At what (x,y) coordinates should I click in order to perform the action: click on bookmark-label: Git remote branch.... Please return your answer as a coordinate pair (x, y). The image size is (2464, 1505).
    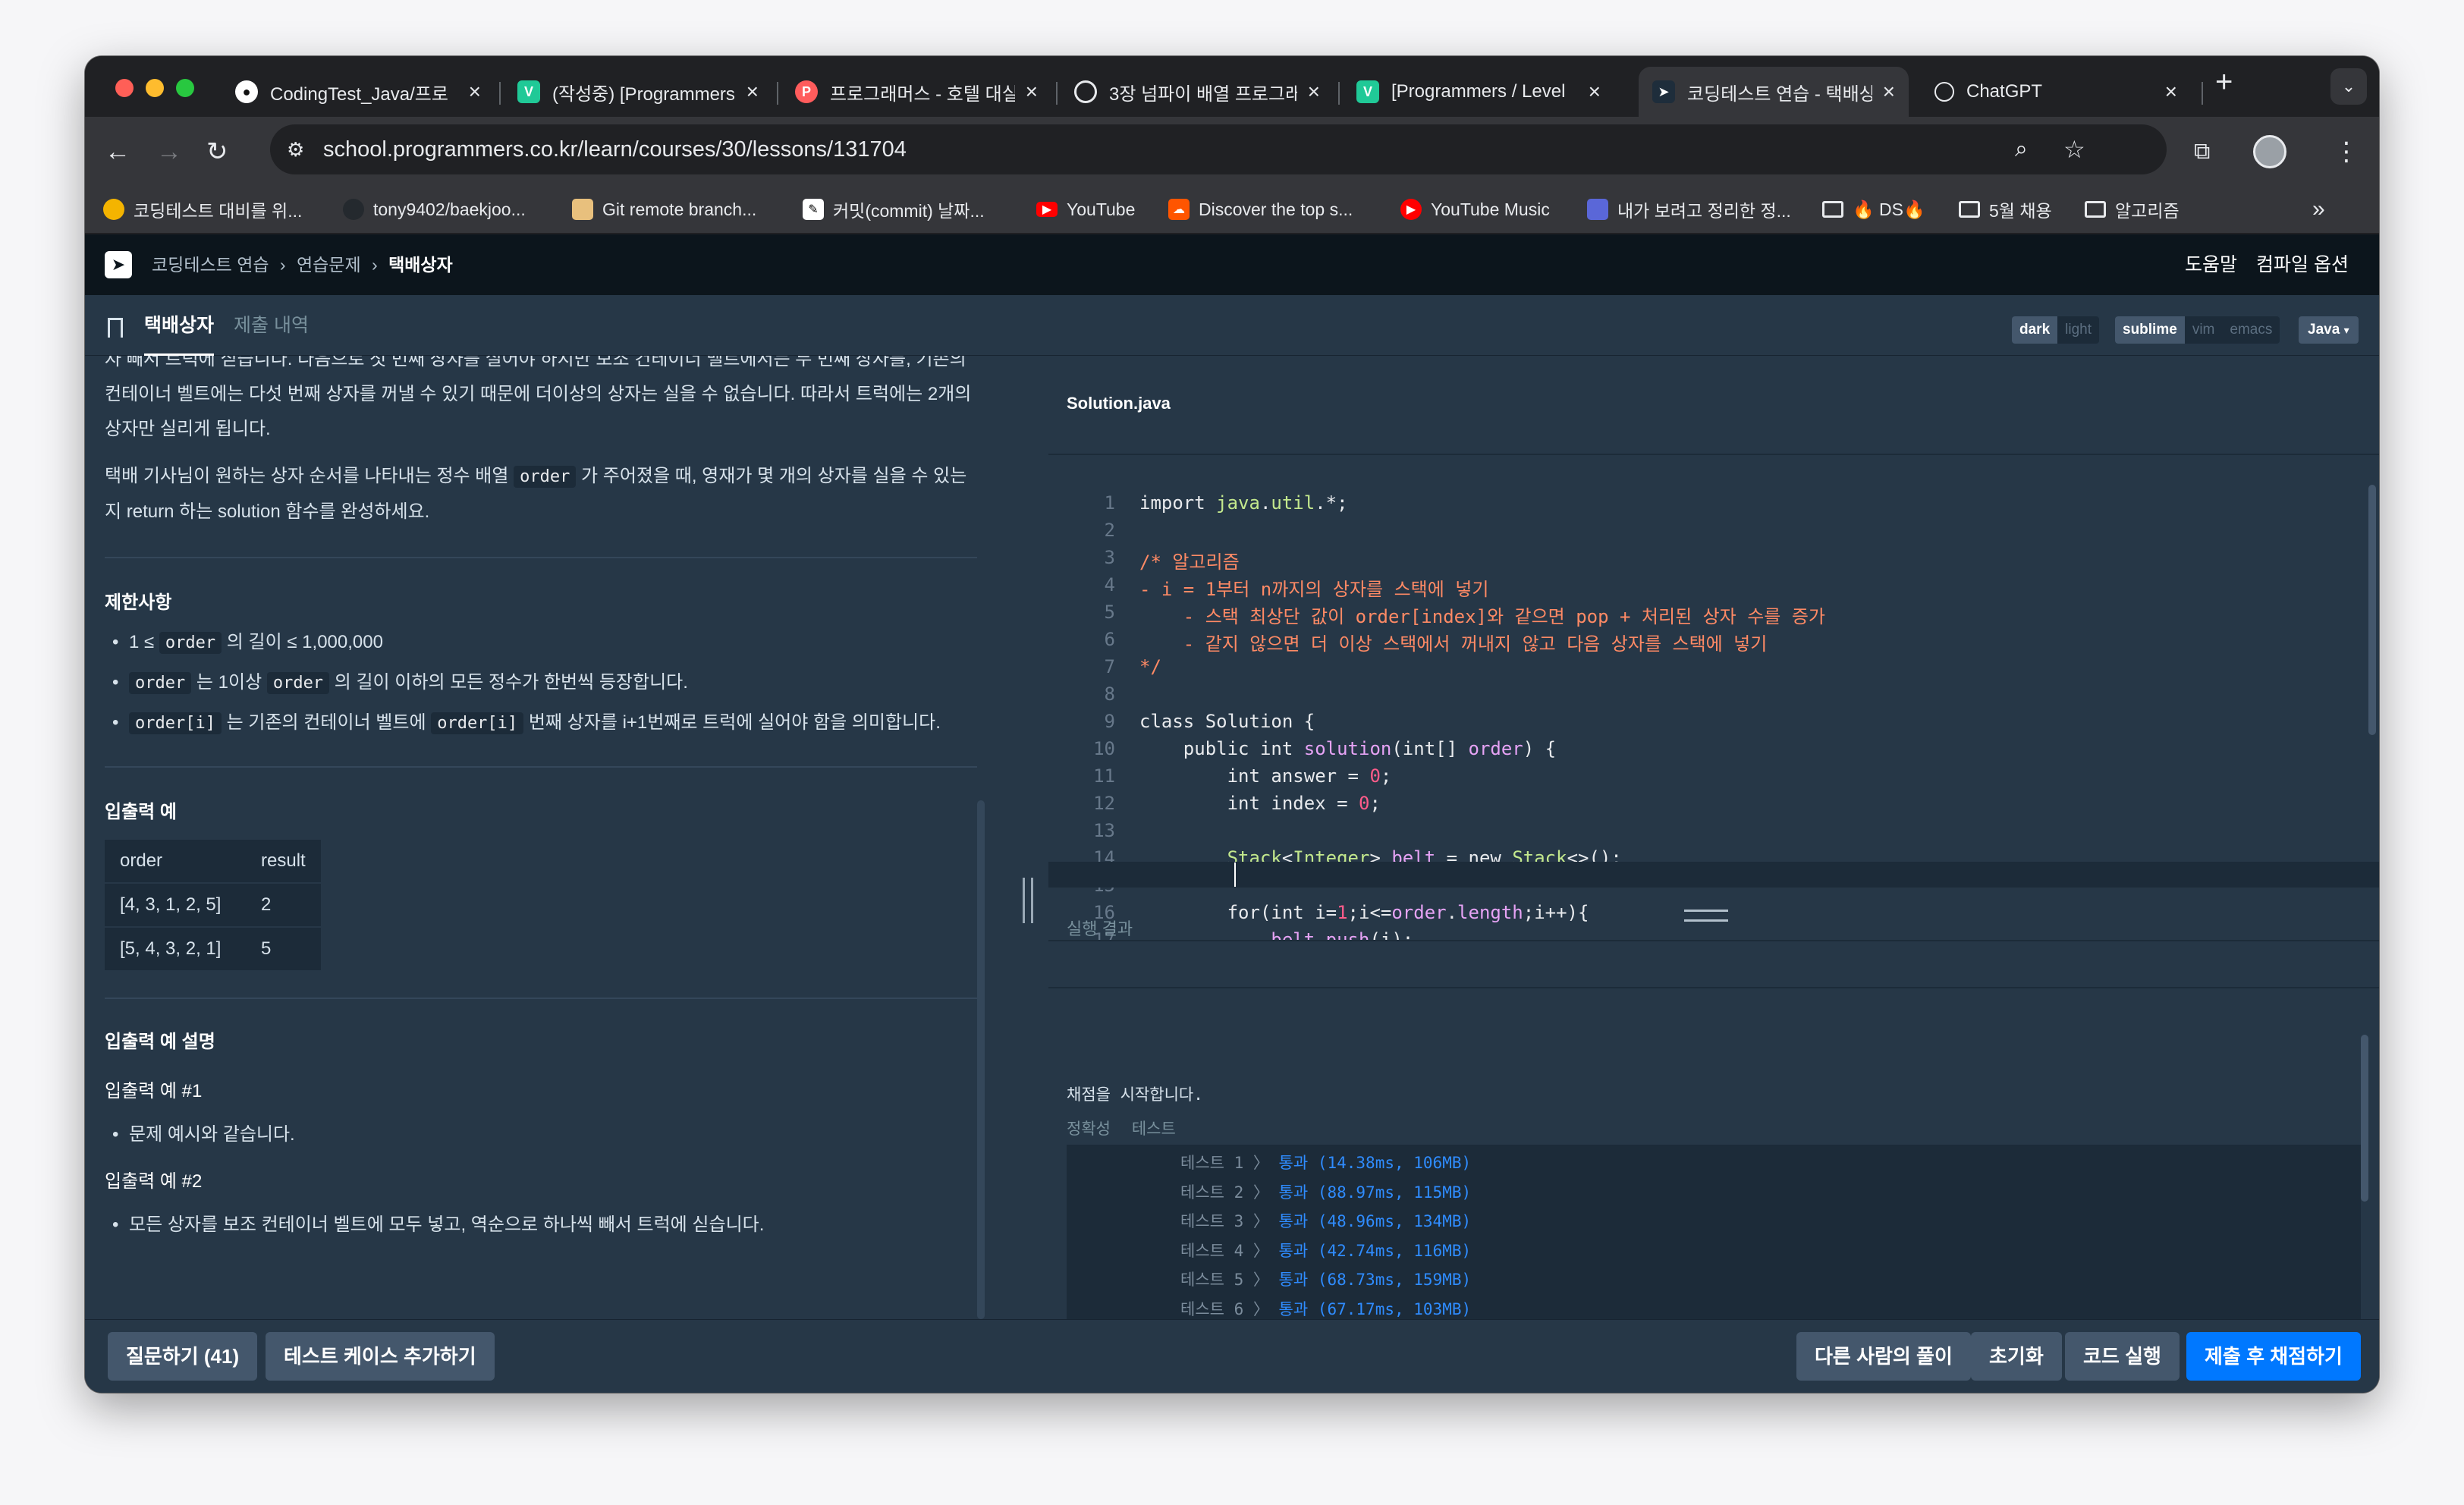
    Looking at the image, I should click on (679, 209).